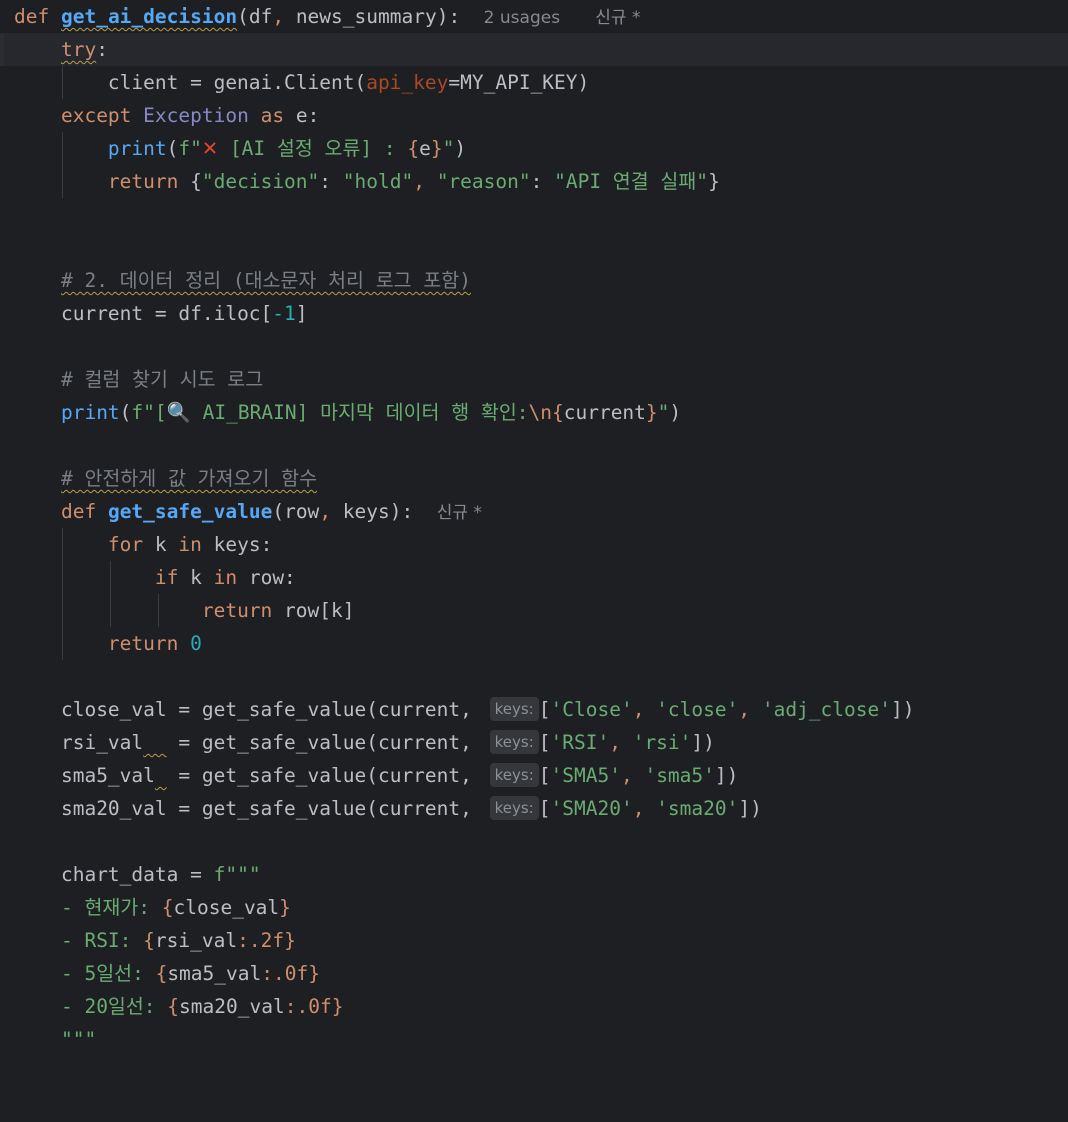 The width and height of the screenshot is (1068, 1122). What do you see at coordinates (534, 577) in the screenshot?
I see `code-line: if k in row:` at bounding box center [534, 577].